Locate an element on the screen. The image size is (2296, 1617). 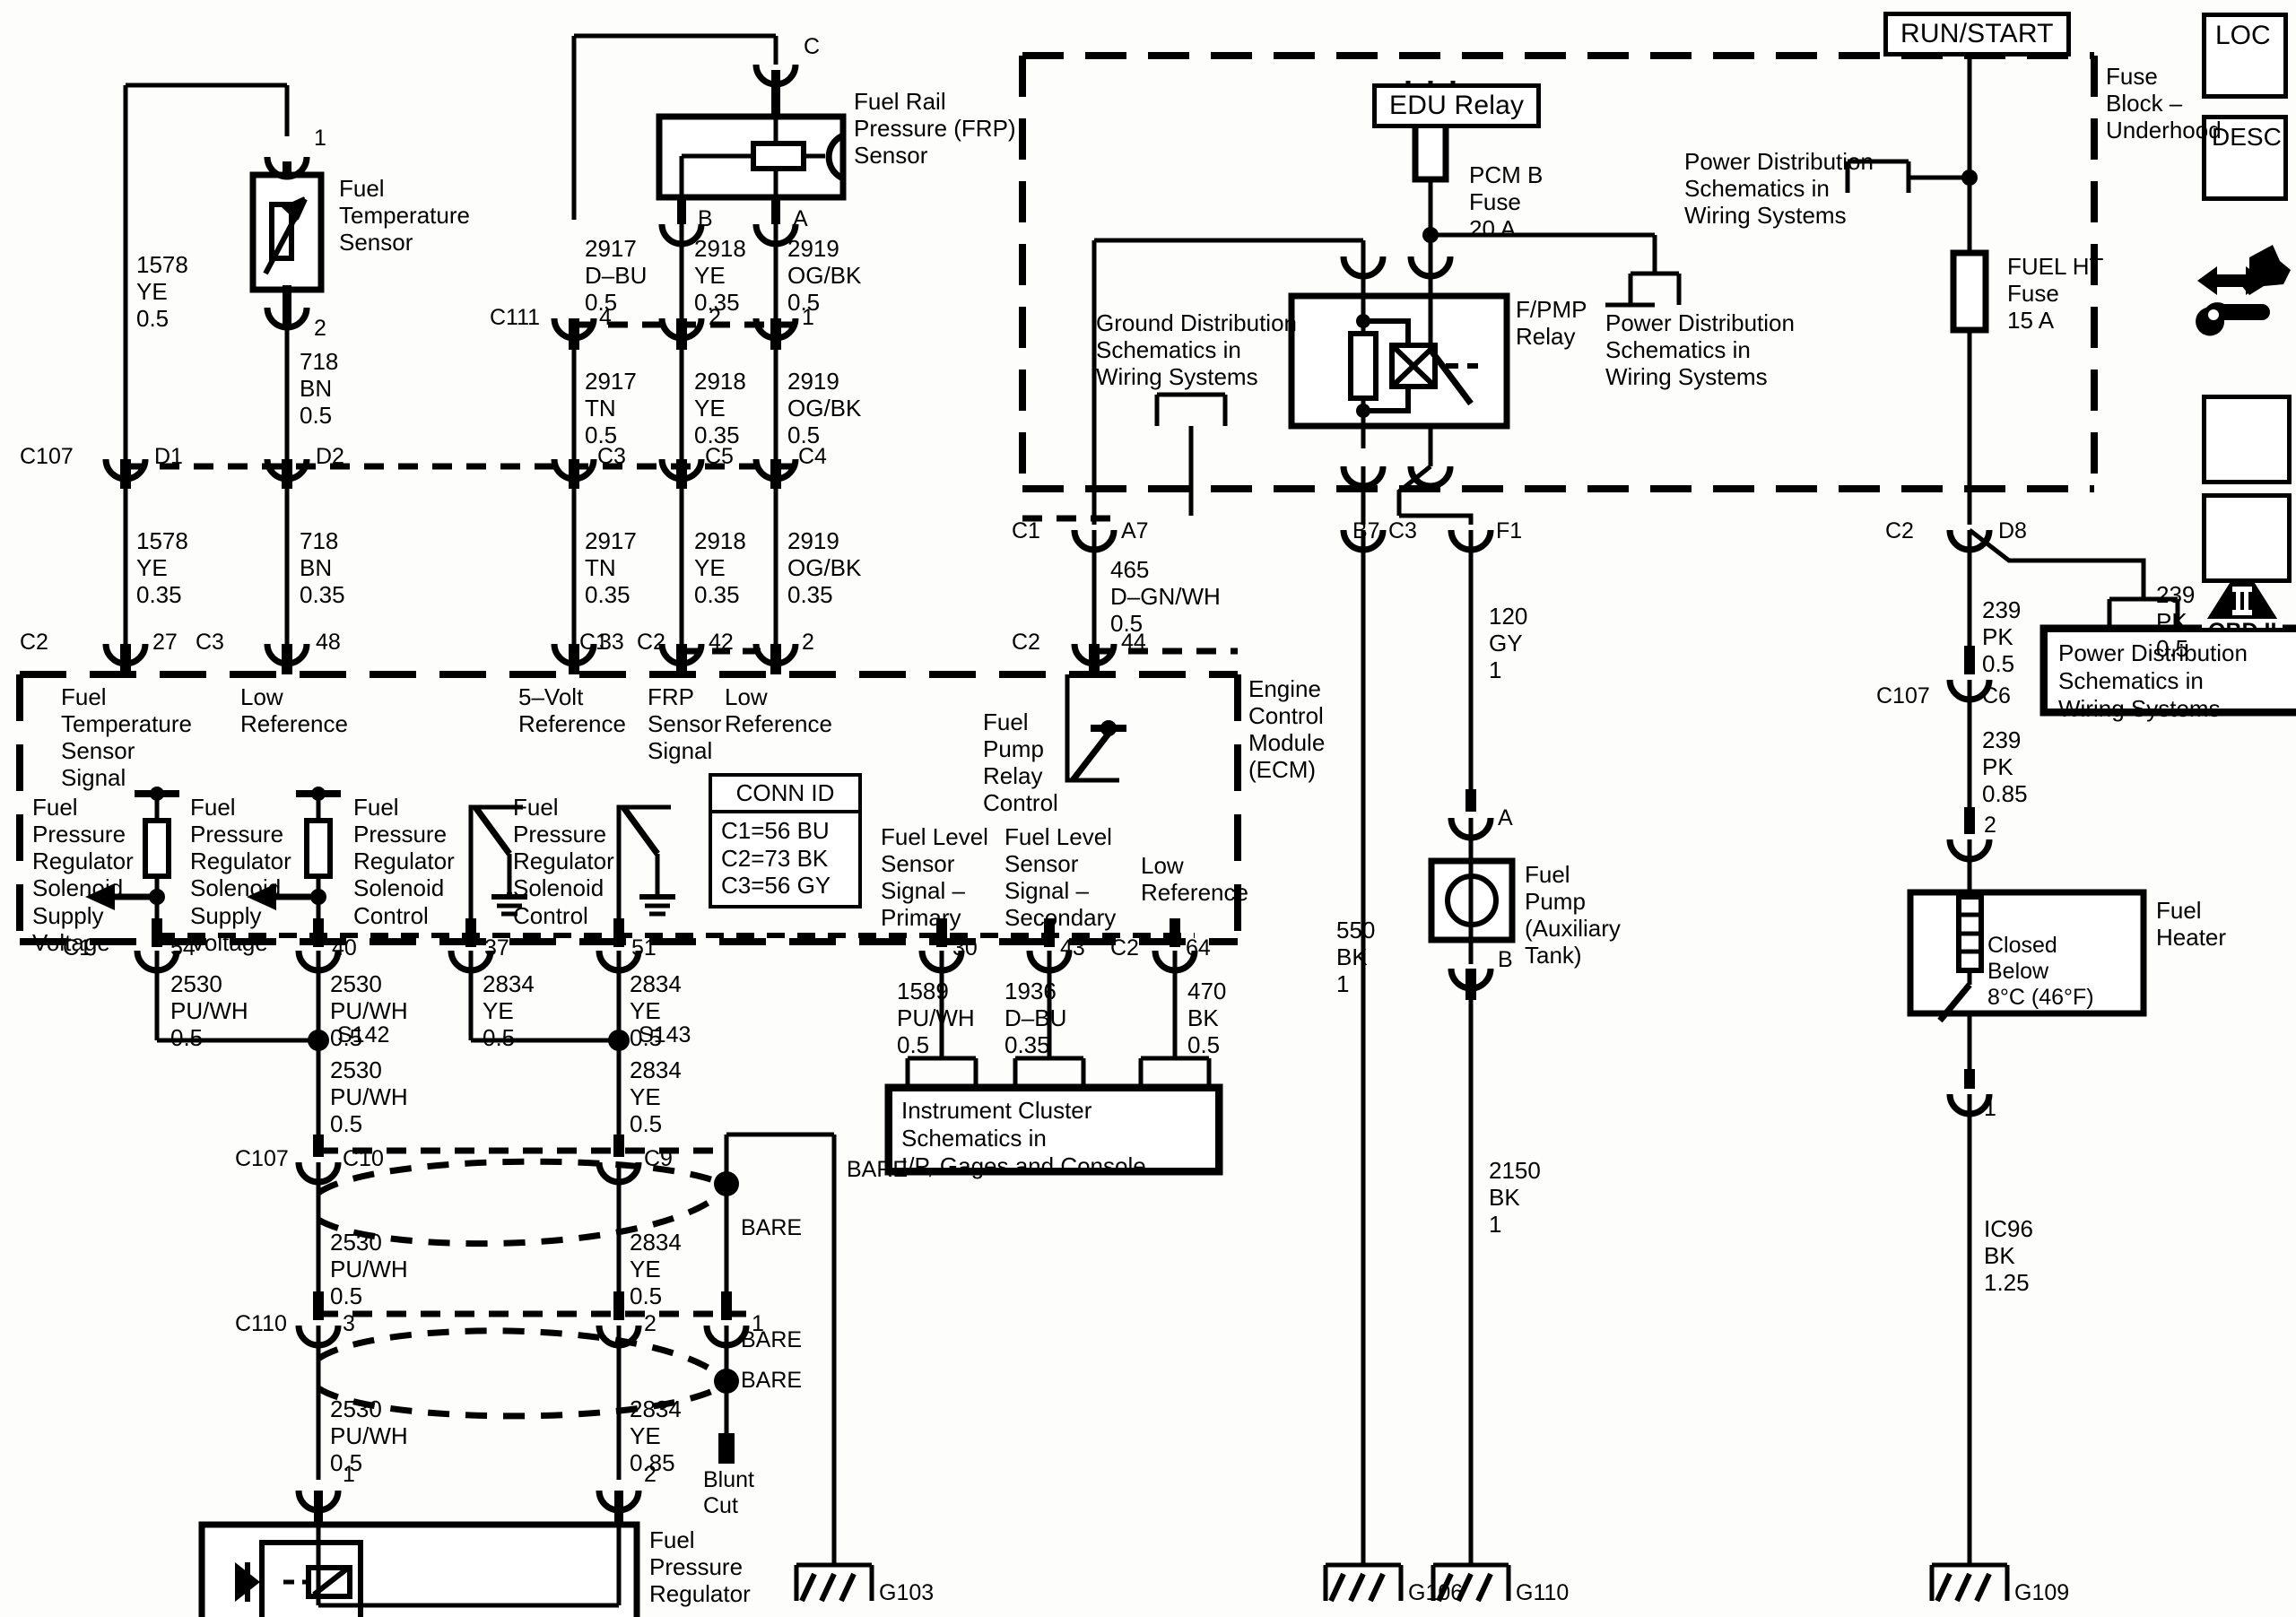
pin-c-frp: C is located at coordinates (812, 46).